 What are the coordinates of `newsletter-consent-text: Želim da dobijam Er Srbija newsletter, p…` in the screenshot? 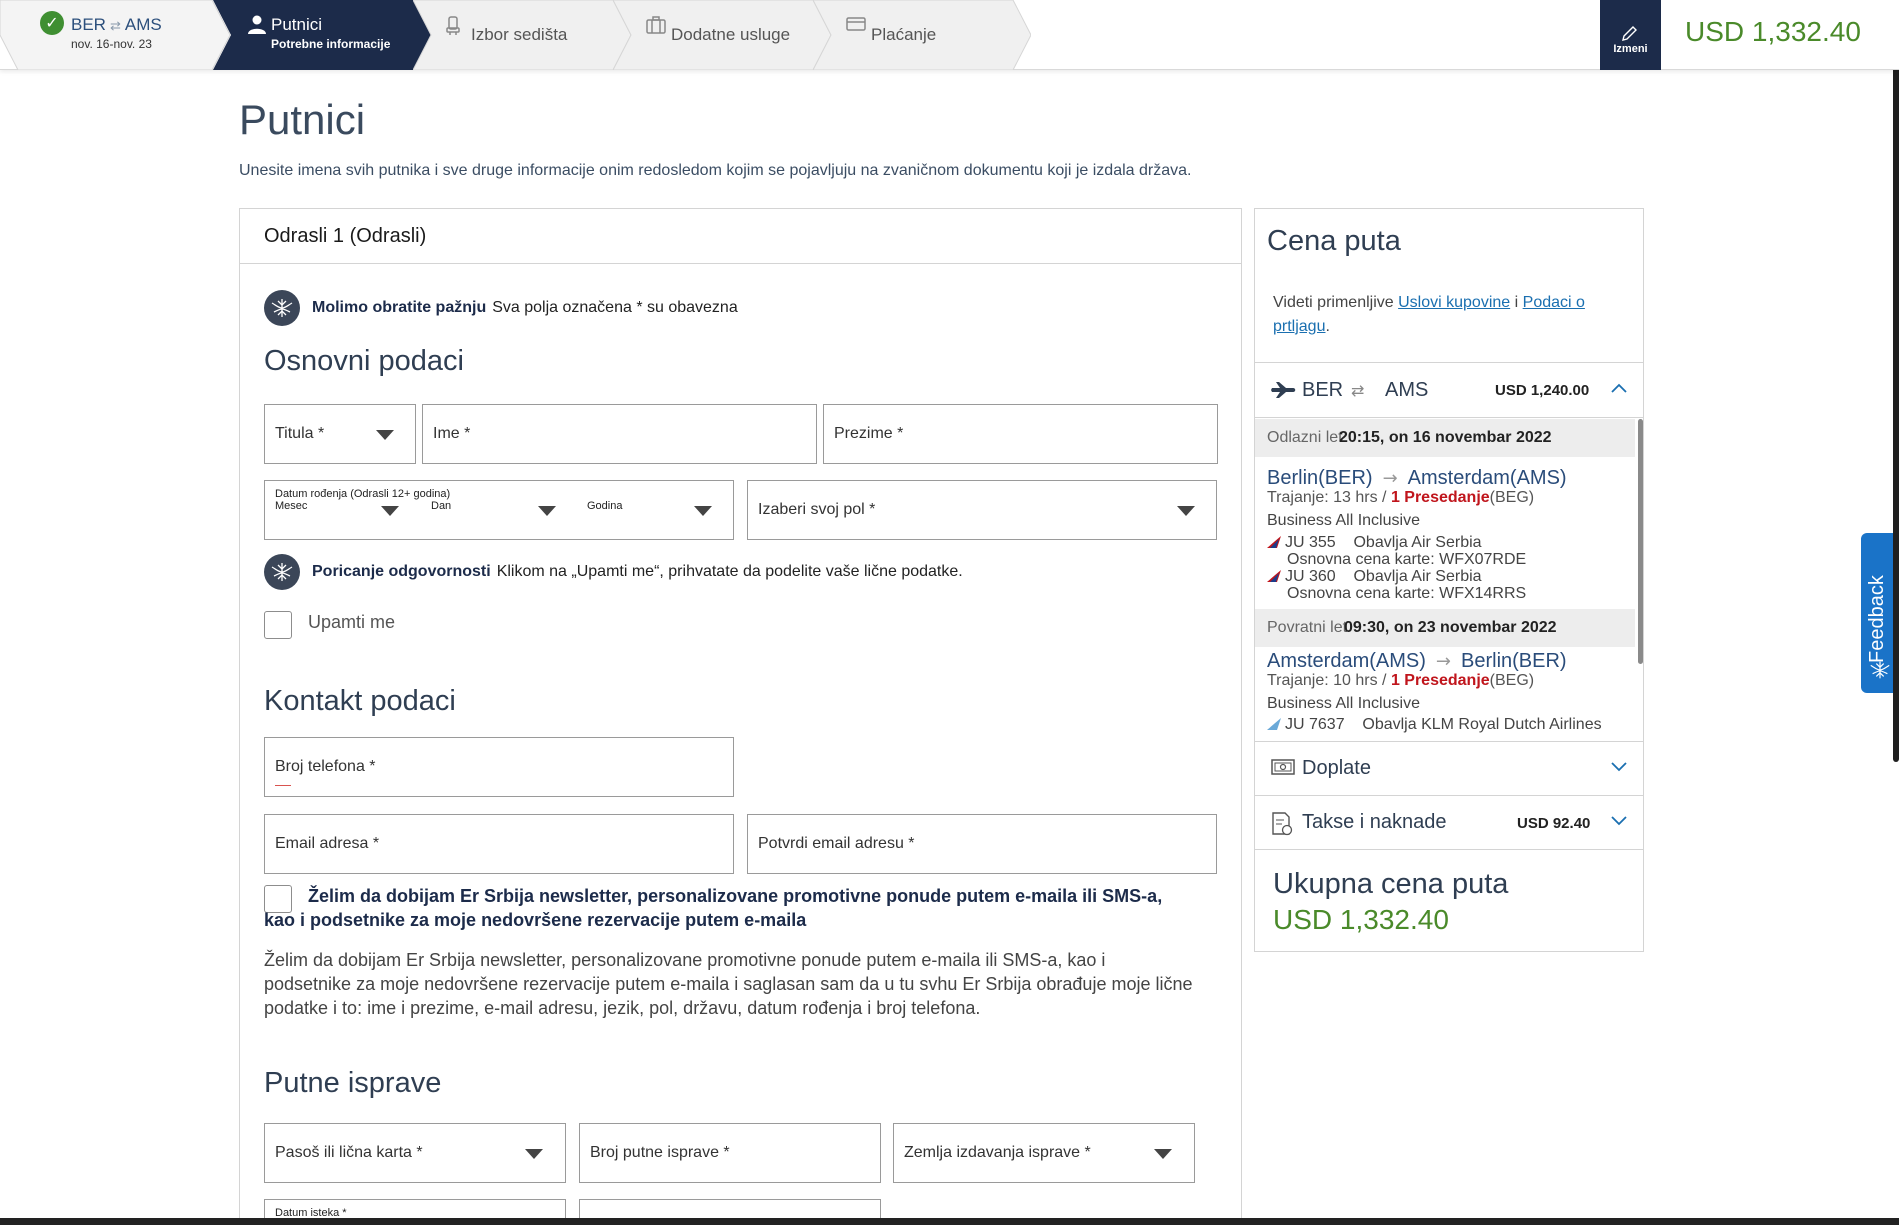 It's located at (728, 984).